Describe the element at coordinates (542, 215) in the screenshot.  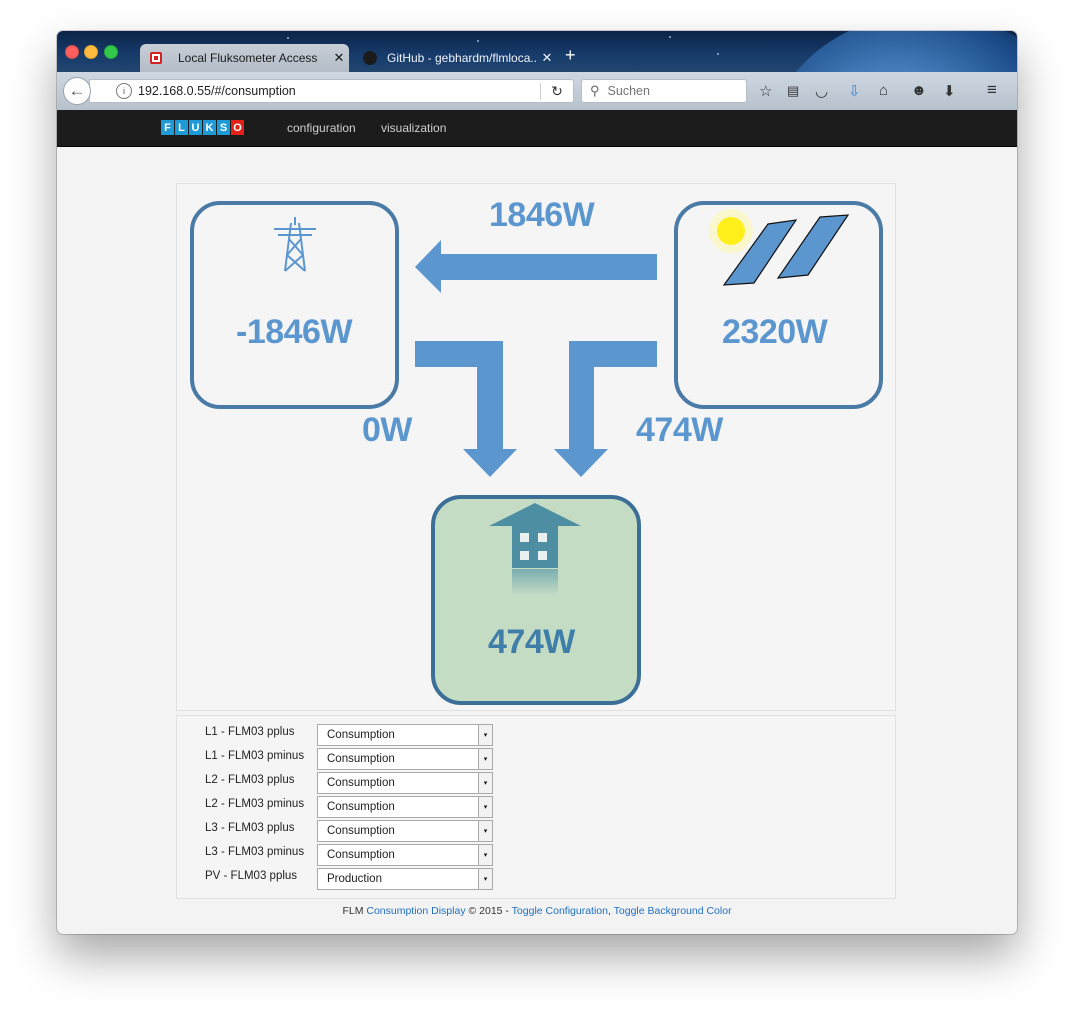
I see `pv-to-grid-value: 1846W` at that location.